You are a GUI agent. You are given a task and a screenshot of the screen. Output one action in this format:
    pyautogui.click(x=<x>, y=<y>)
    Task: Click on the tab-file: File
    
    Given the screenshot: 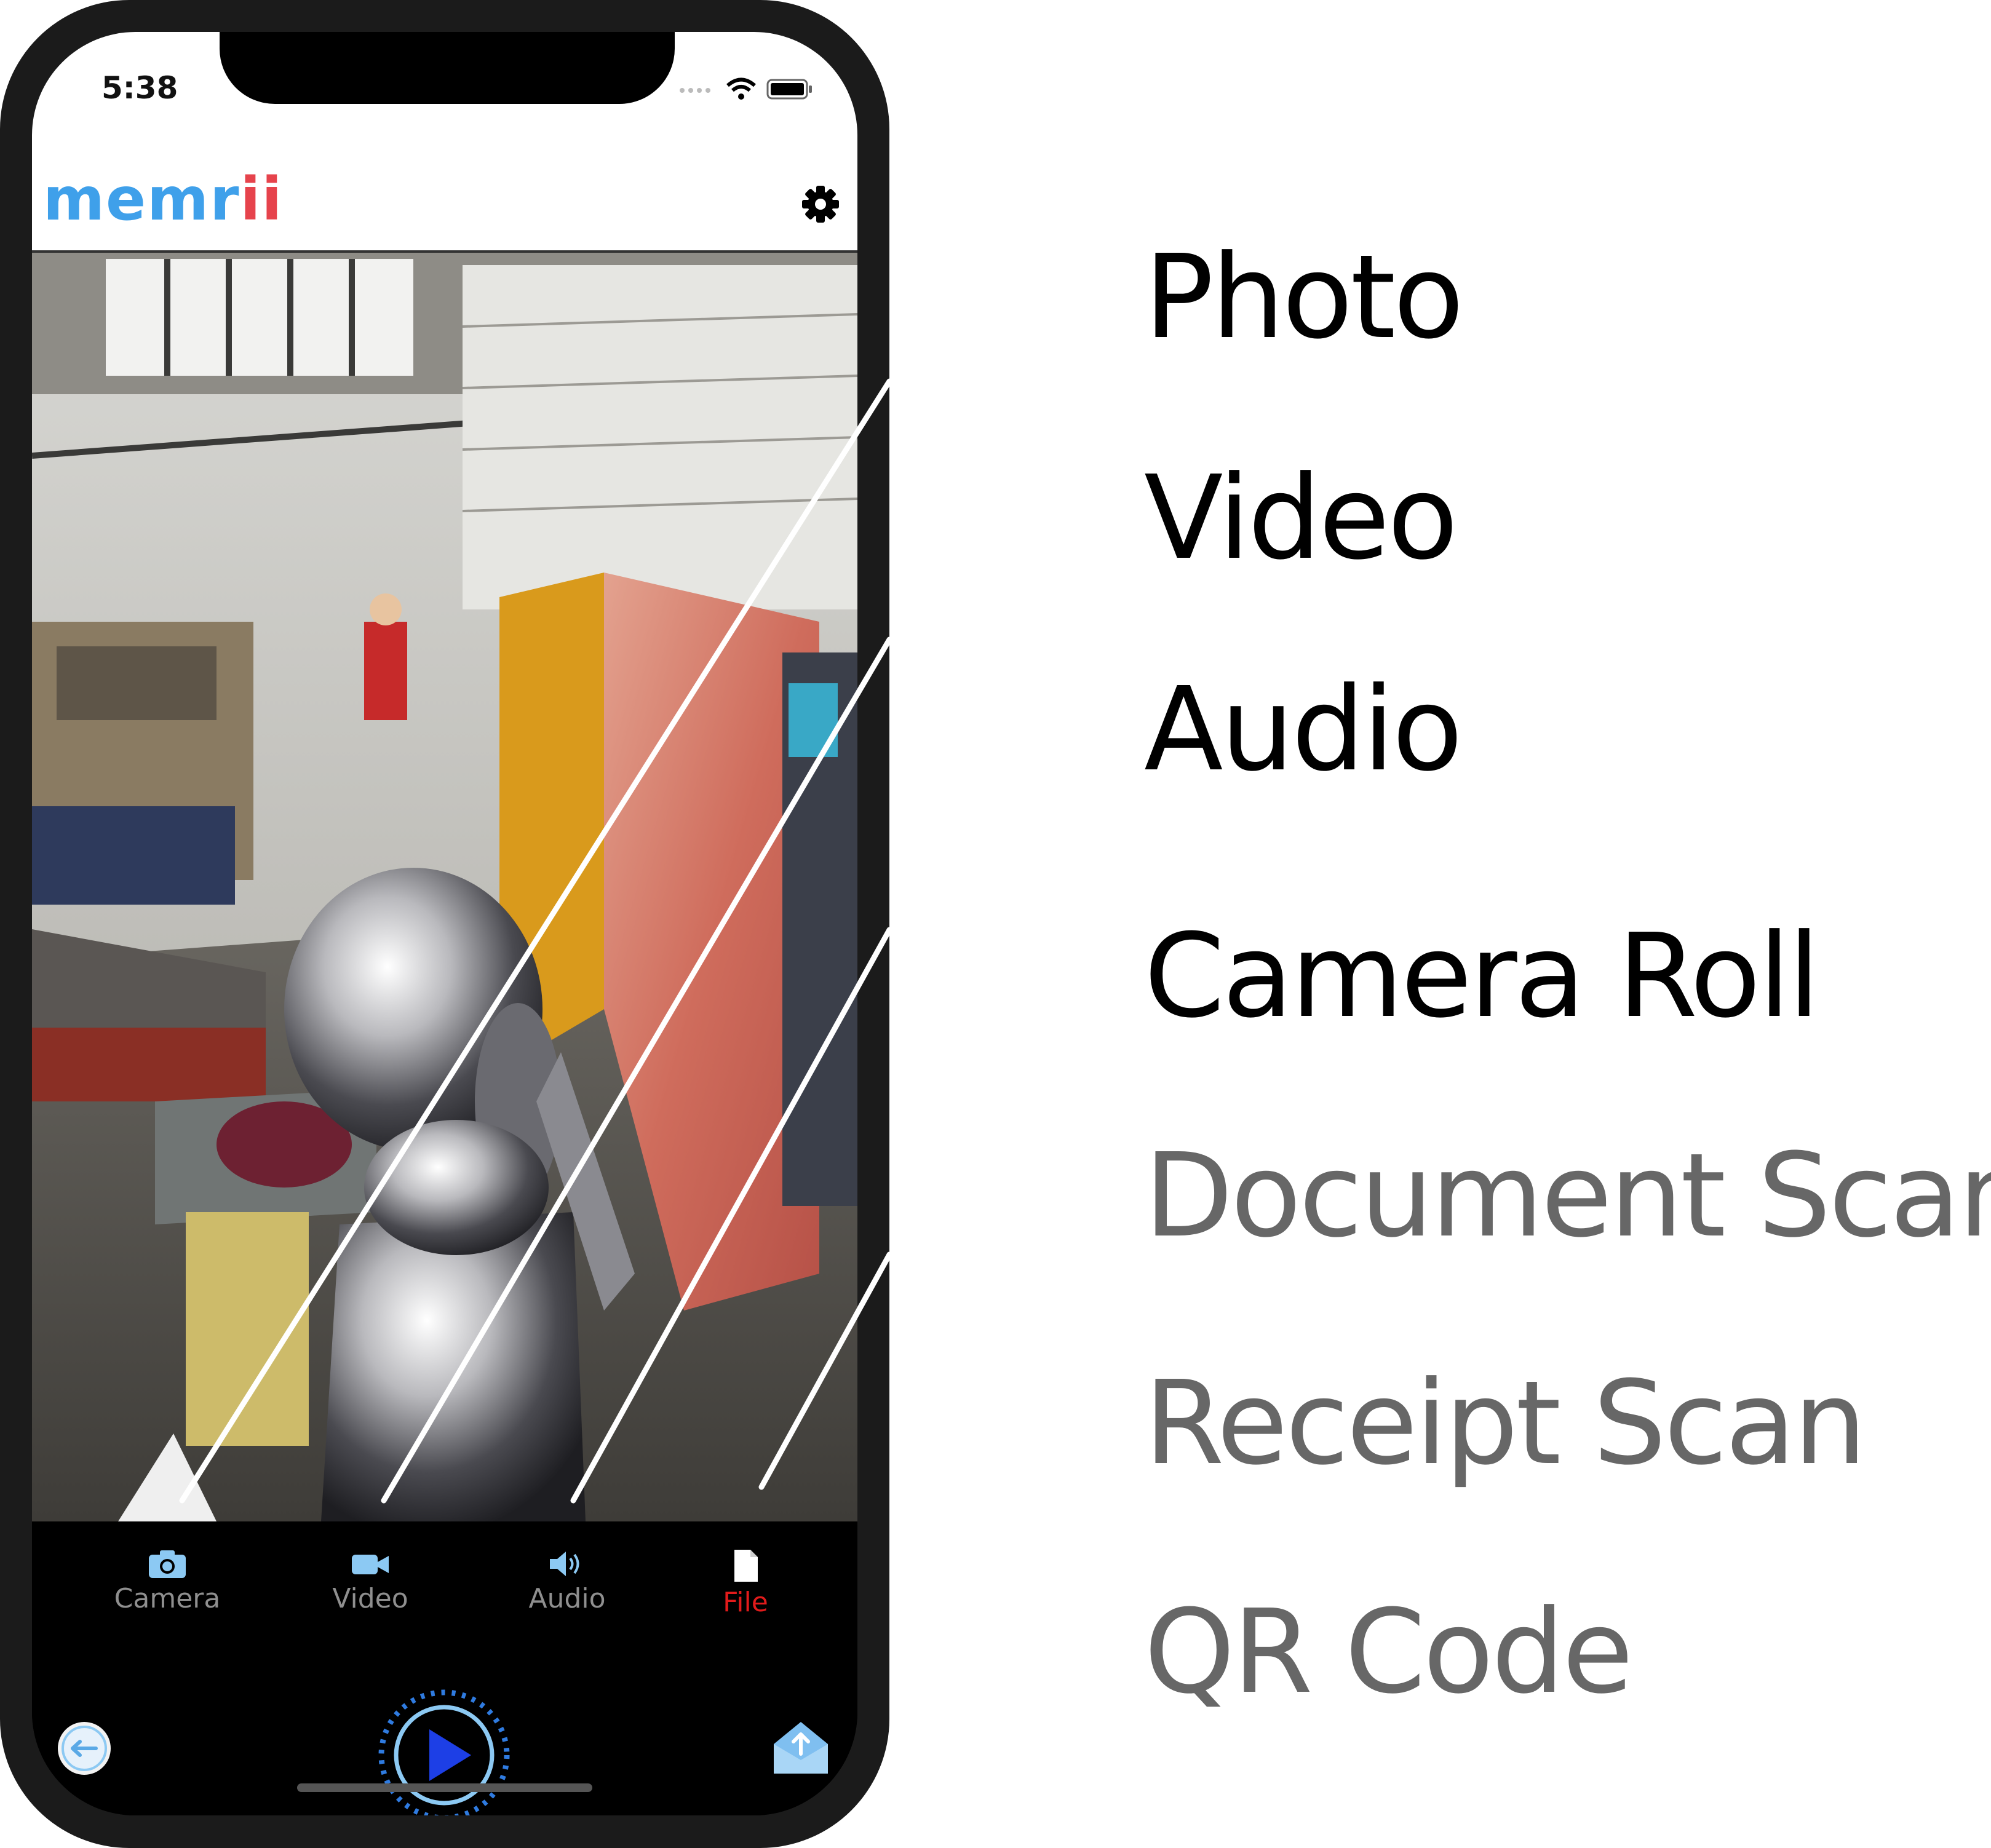 What is the action you would take?
    pyautogui.click(x=745, y=1583)
    